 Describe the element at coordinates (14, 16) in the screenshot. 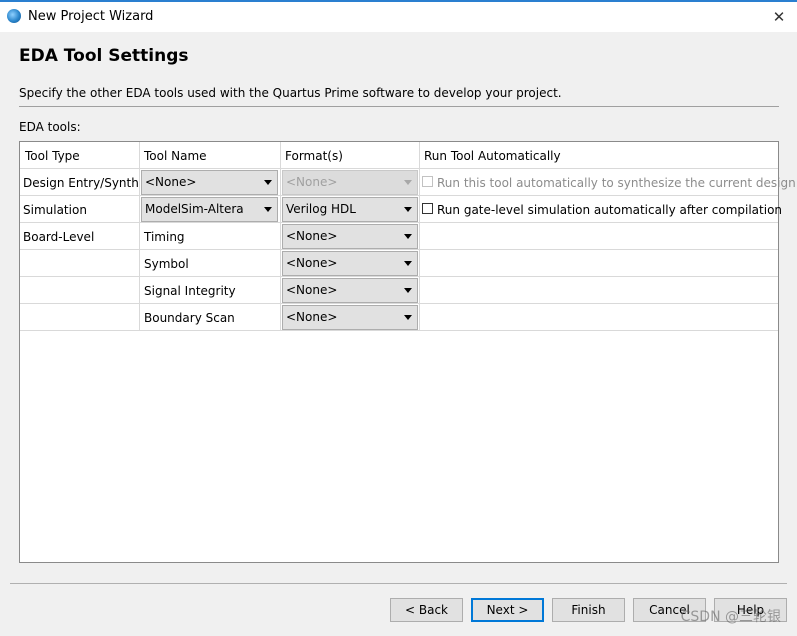

I see `quartus-app-icon` at that location.